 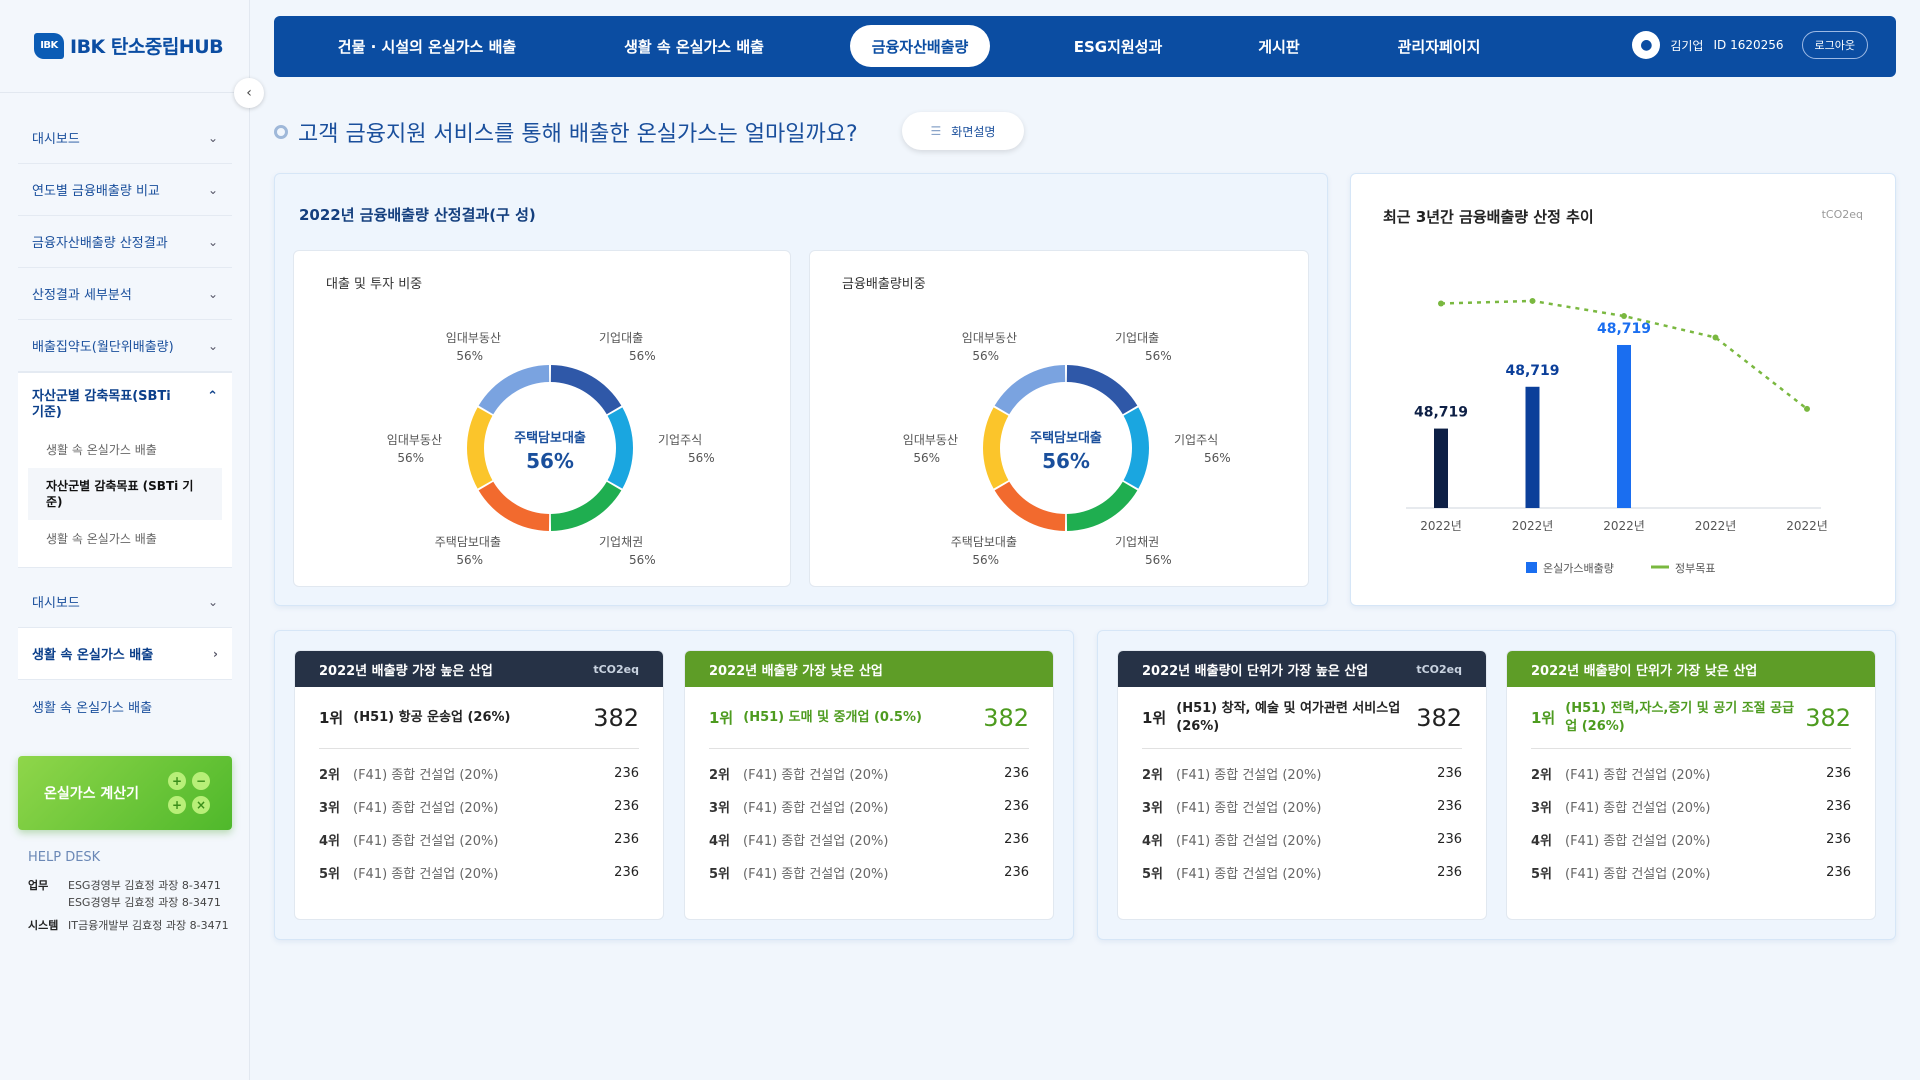 I want to click on ranking-top-row: 1위 (H51) 창작, 예술 및 여가관련 서비스업 (26%) 382, so click(x=1302, y=718).